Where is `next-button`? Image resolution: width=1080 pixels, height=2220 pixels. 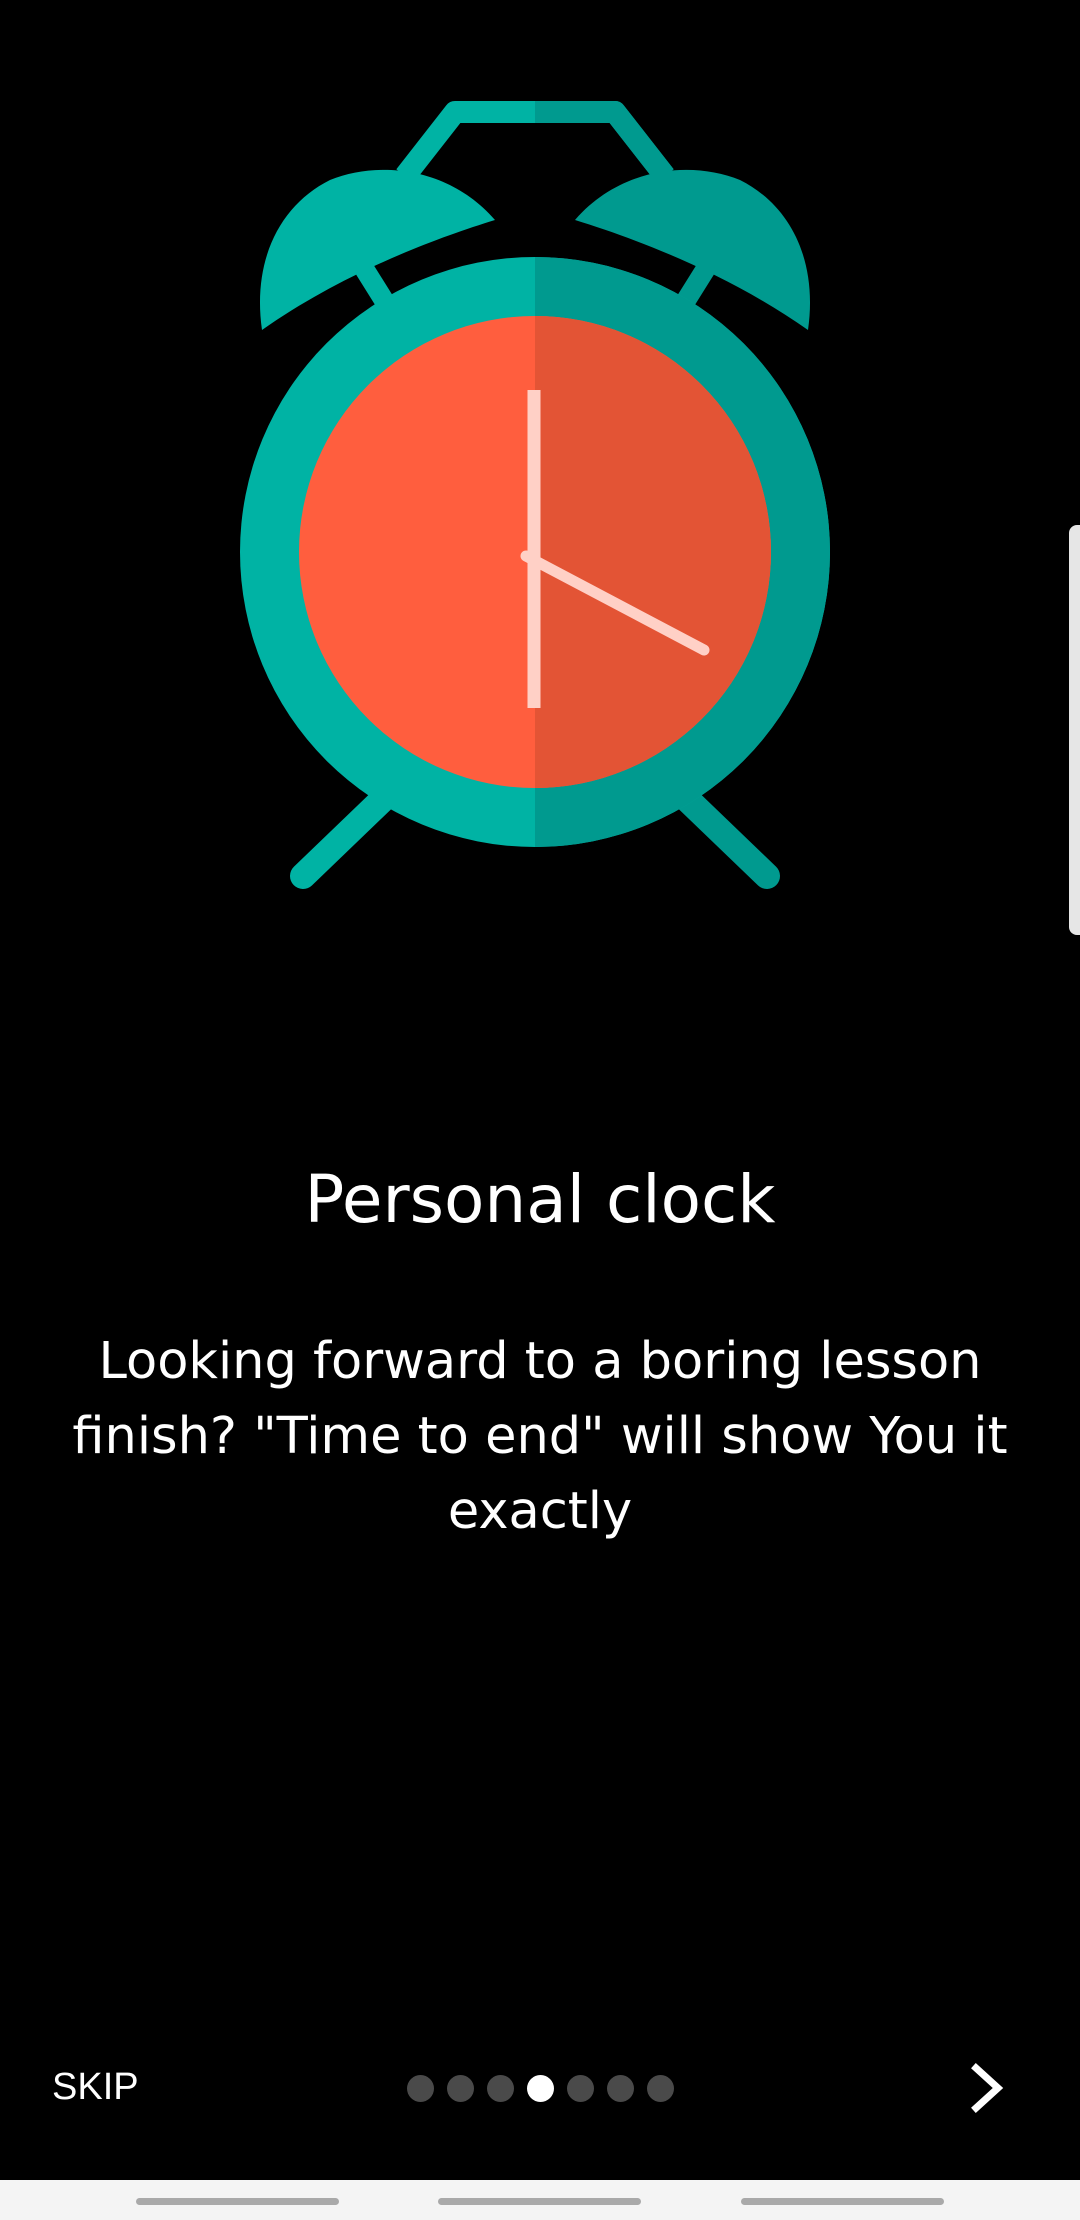 next-button is located at coordinates (987, 2088).